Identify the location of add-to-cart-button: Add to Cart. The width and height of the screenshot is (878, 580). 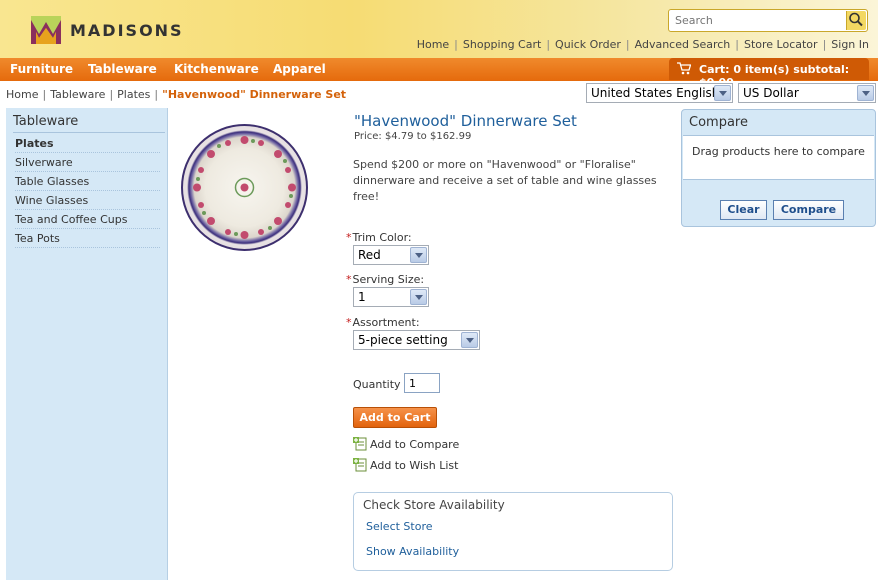
(395, 417).